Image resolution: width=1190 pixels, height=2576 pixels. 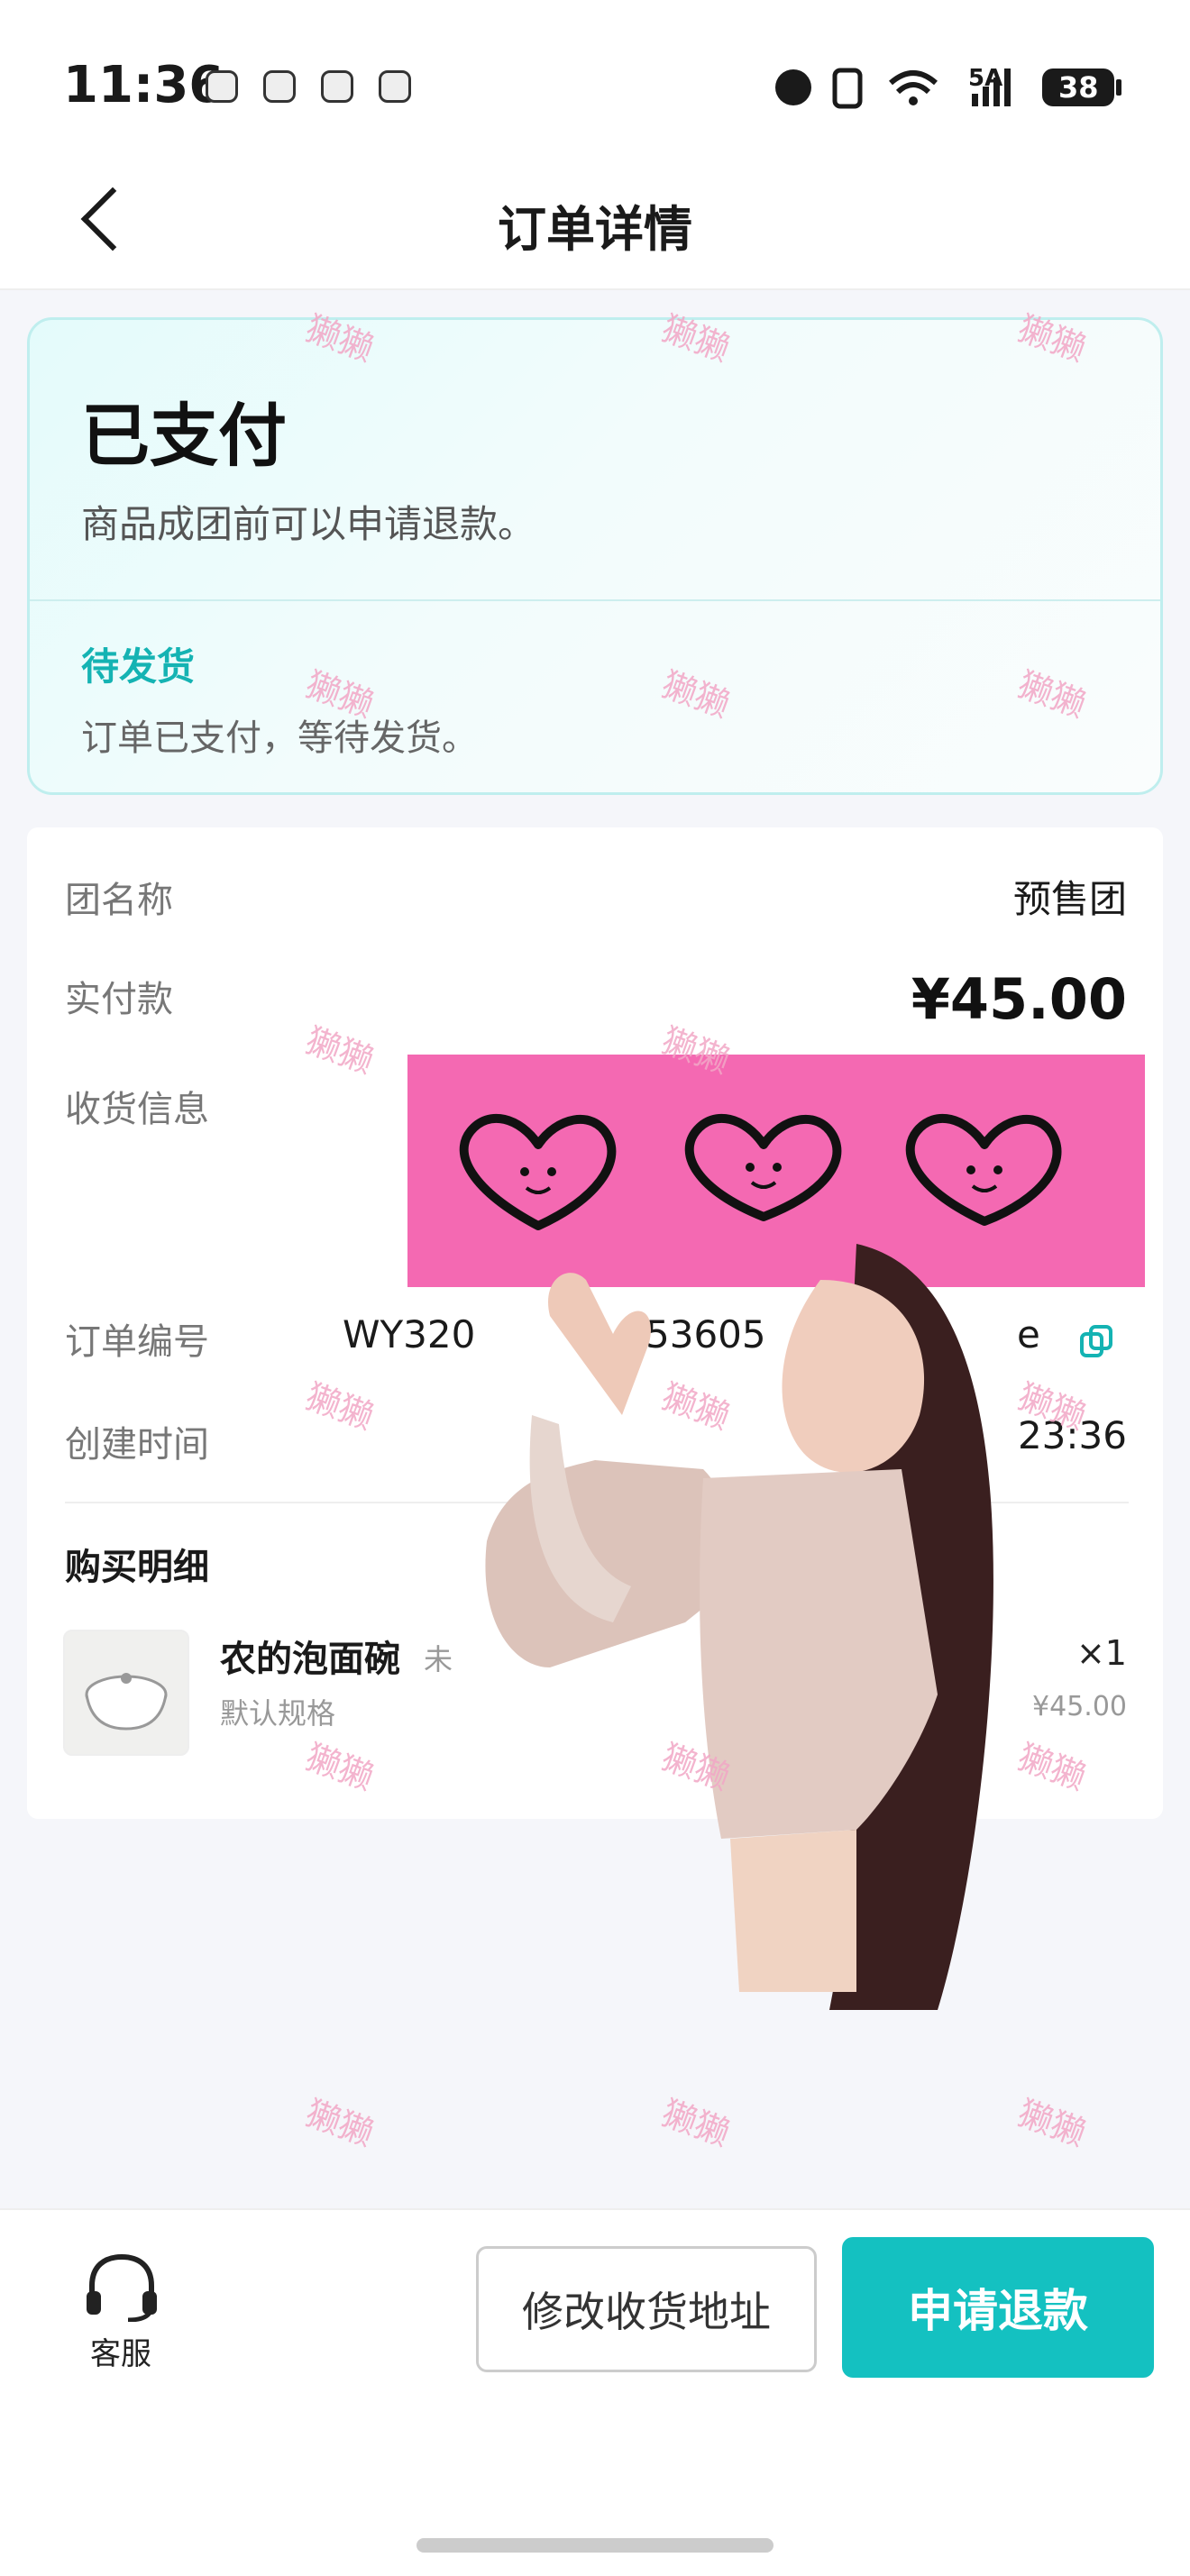 What do you see at coordinates (137, 1342) in the screenshot?
I see `order-number-label: 订单编号` at bounding box center [137, 1342].